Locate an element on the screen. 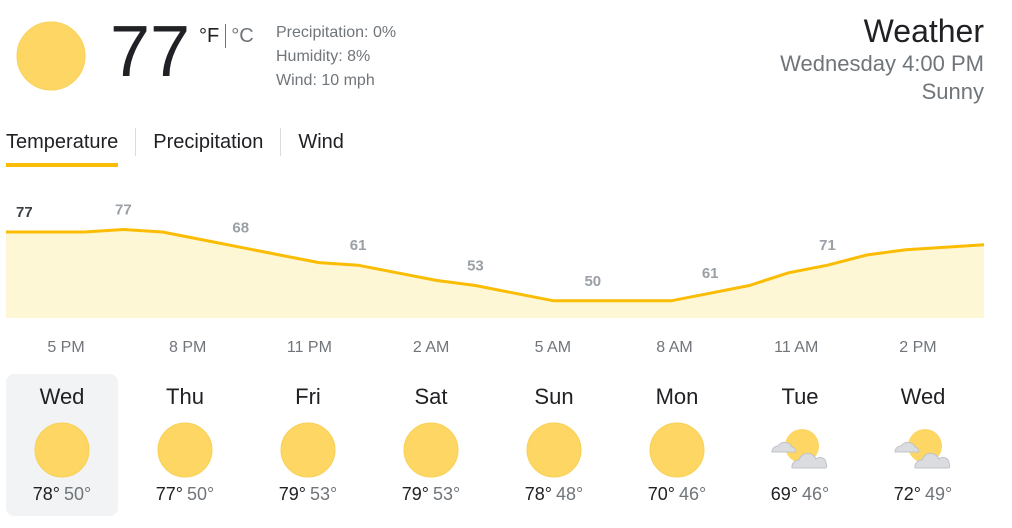 This screenshot has width=1012, height=528. forecast-day-name: Sat is located at coordinates (431, 396).